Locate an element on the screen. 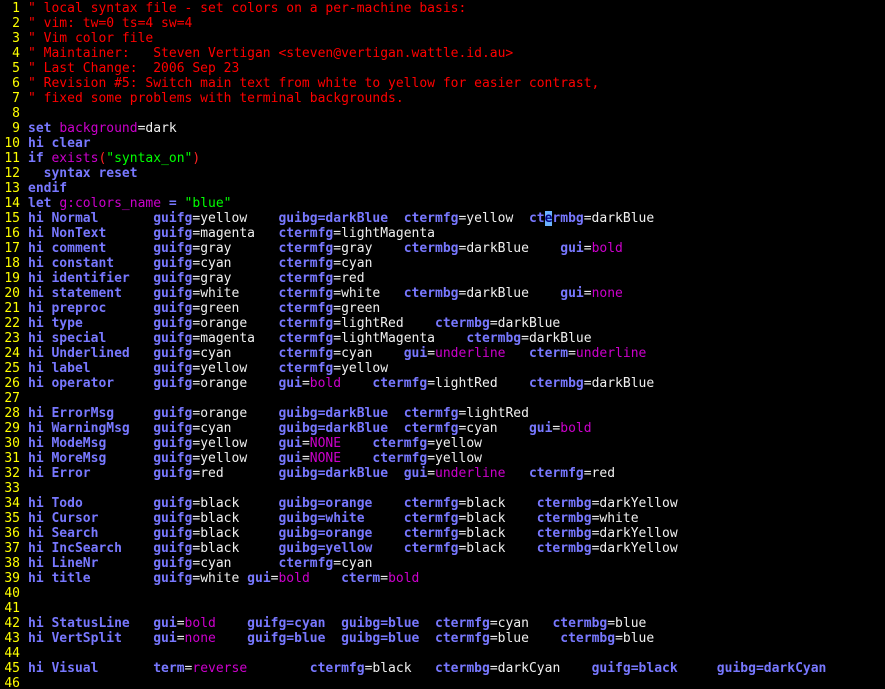 This screenshot has width=885, height=689. line-content: hi preproc guifg=green ctermfg=green is located at coordinates (200, 308).